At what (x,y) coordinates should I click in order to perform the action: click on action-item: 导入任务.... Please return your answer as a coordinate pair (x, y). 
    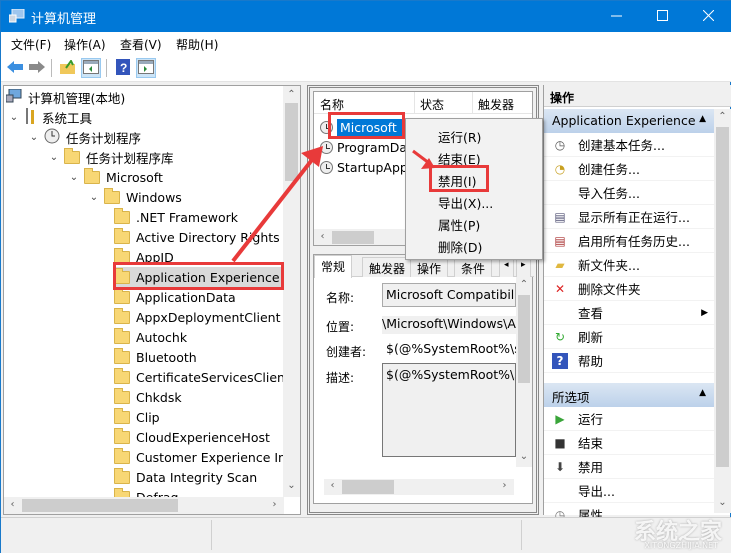
    Looking at the image, I should click on (629, 193).